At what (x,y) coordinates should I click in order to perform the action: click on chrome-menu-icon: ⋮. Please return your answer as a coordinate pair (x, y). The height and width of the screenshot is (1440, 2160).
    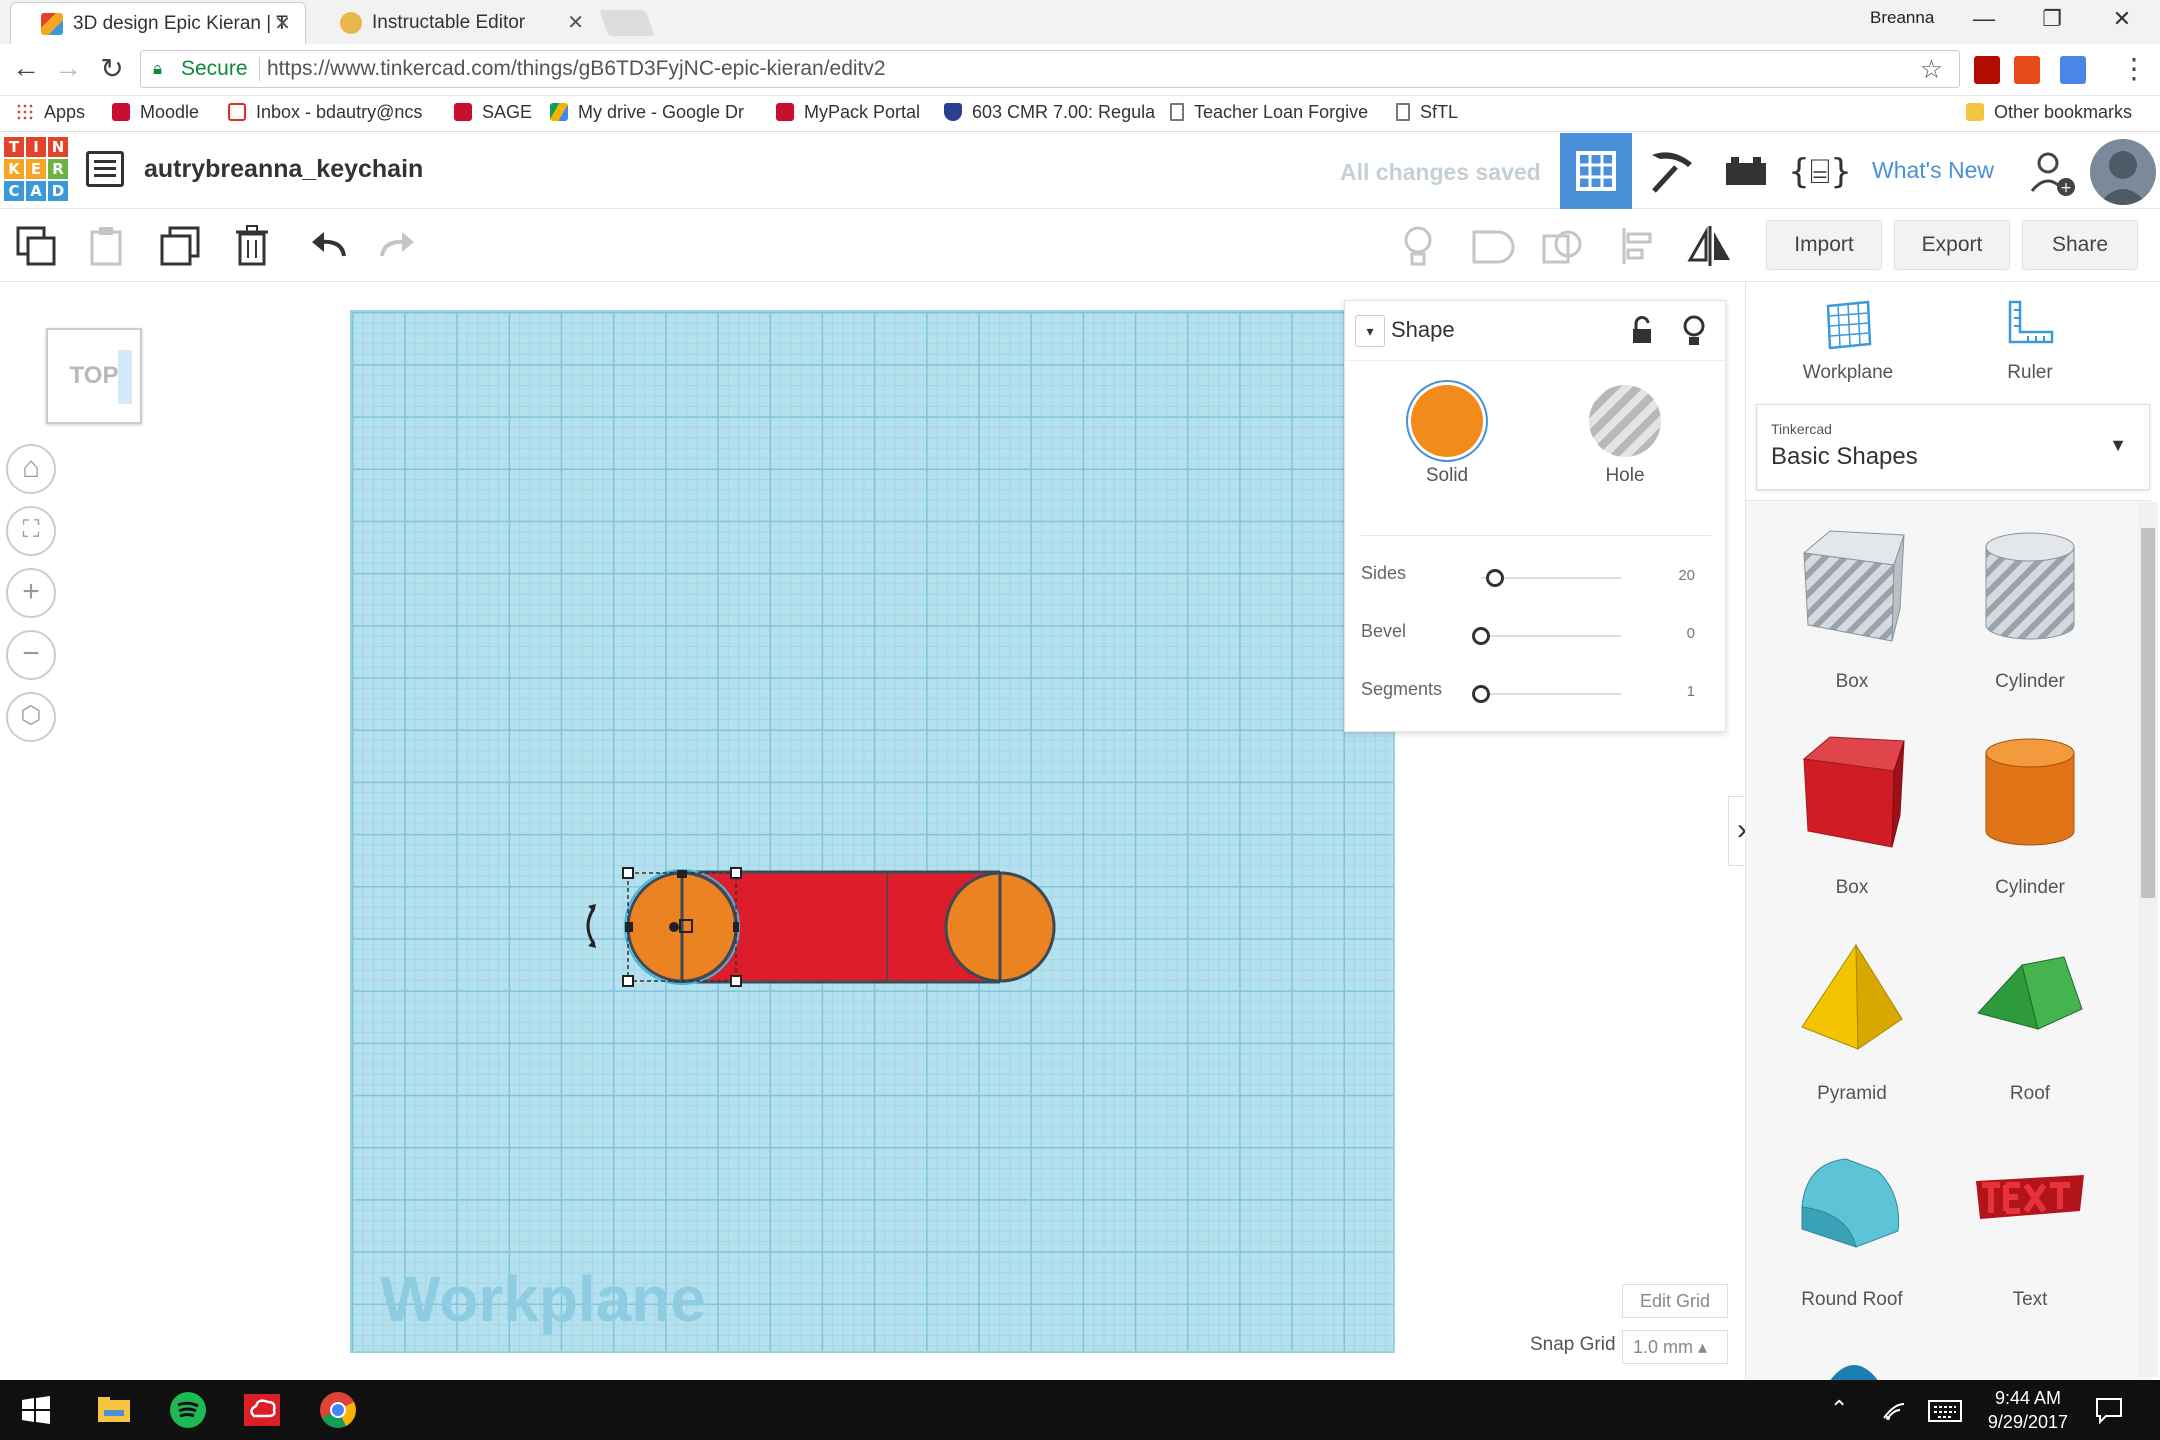
    Looking at the image, I should click on (2134, 68).